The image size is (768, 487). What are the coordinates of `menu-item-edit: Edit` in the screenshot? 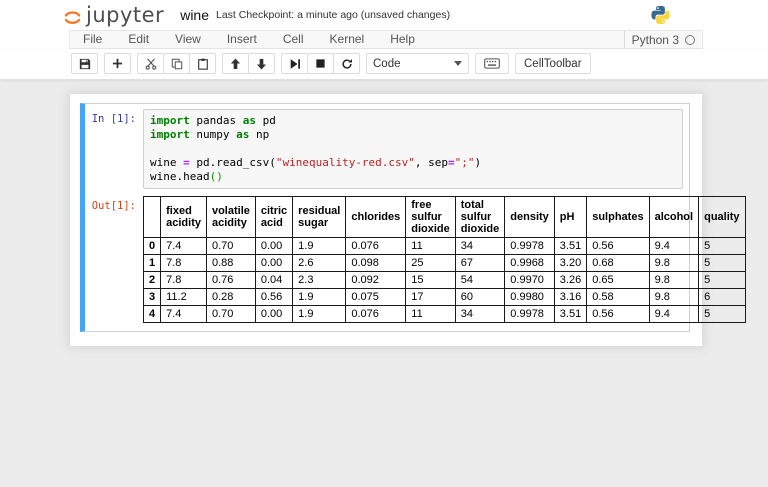 It's located at (138, 39).